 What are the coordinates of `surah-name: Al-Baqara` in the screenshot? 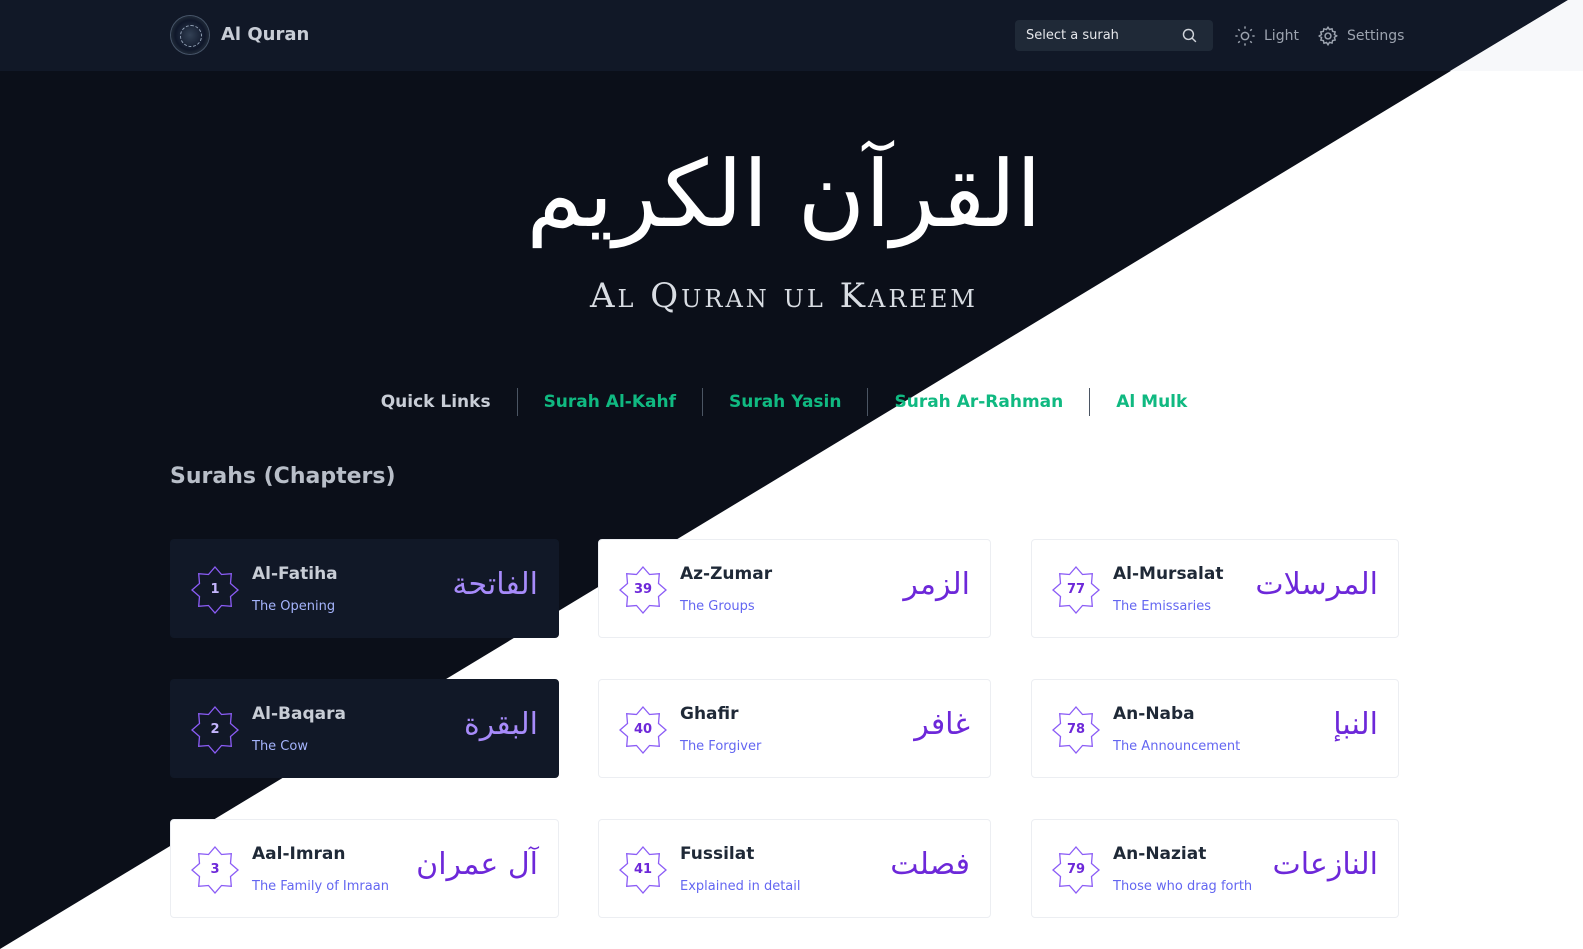 It's located at (299, 714).